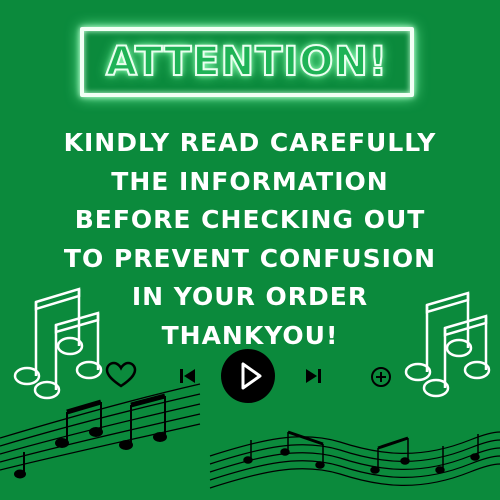 The width and height of the screenshot is (500, 500). Describe the element at coordinates (58, 343) in the screenshot. I see `music-notes-left-icon` at that location.